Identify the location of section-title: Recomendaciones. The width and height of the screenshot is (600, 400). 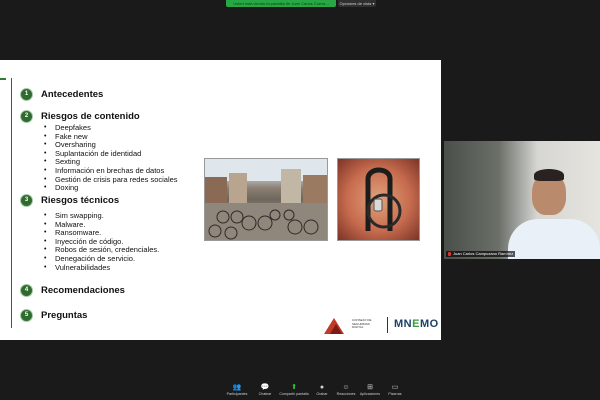
(83, 290).